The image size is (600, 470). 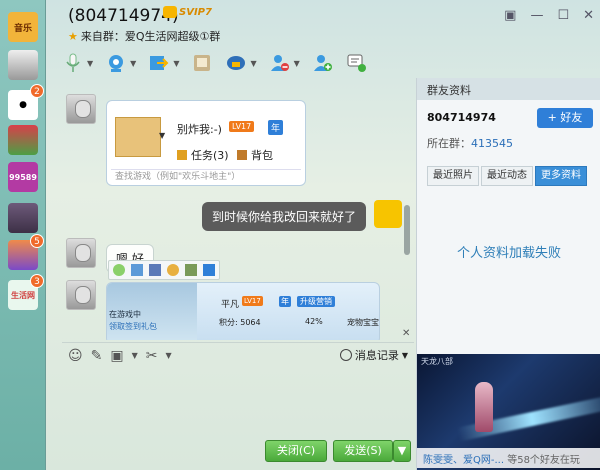 What do you see at coordinates (453, 176) in the screenshot?
I see `tab-recent-photos: 最近照片` at bounding box center [453, 176].